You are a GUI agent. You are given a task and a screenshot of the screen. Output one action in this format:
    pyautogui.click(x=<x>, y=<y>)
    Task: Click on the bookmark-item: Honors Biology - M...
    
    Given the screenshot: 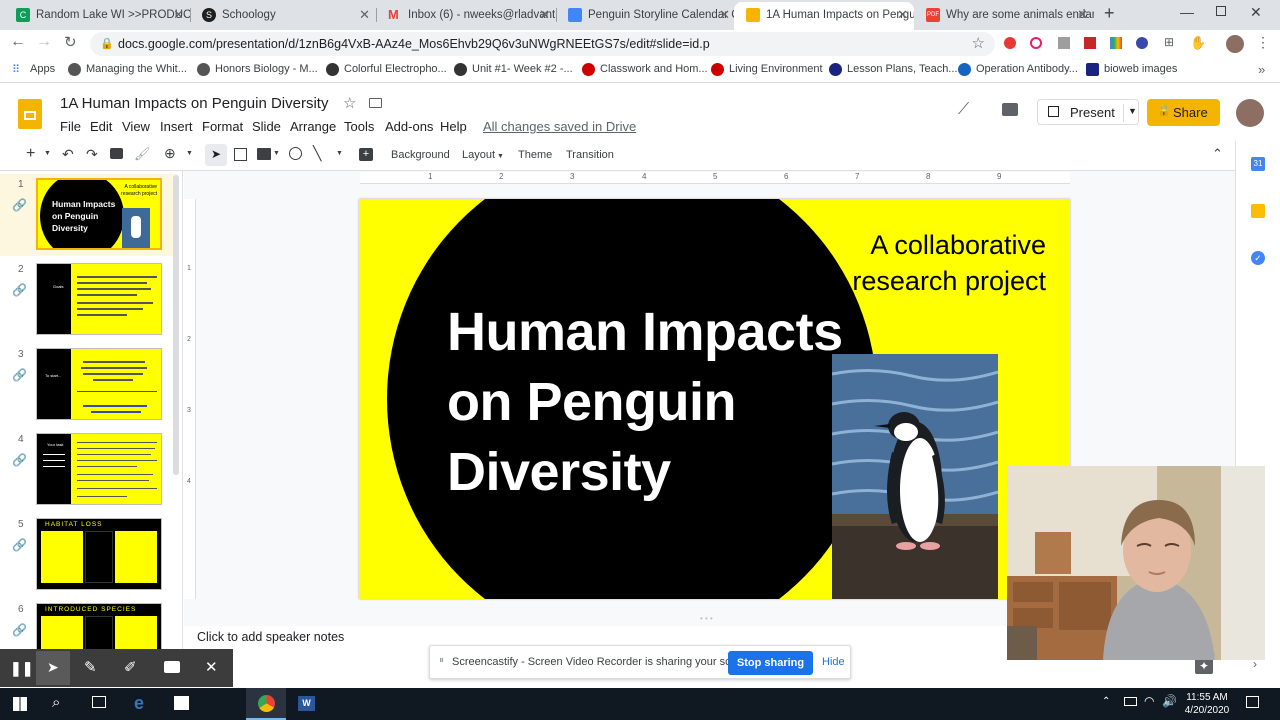 What is the action you would take?
    pyautogui.click(x=257, y=69)
    